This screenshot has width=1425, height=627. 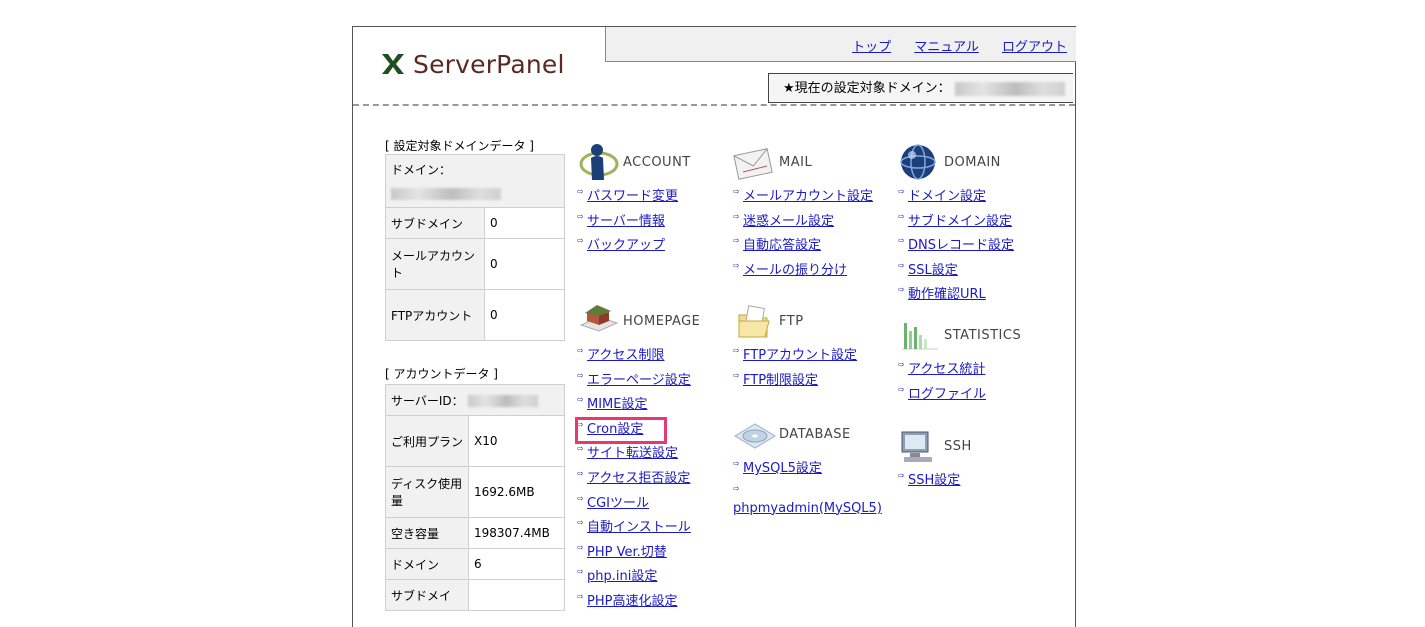 What do you see at coordinates (427, 595) in the screenshot?
I see `subdomain-count-label: サブドメイ` at bounding box center [427, 595].